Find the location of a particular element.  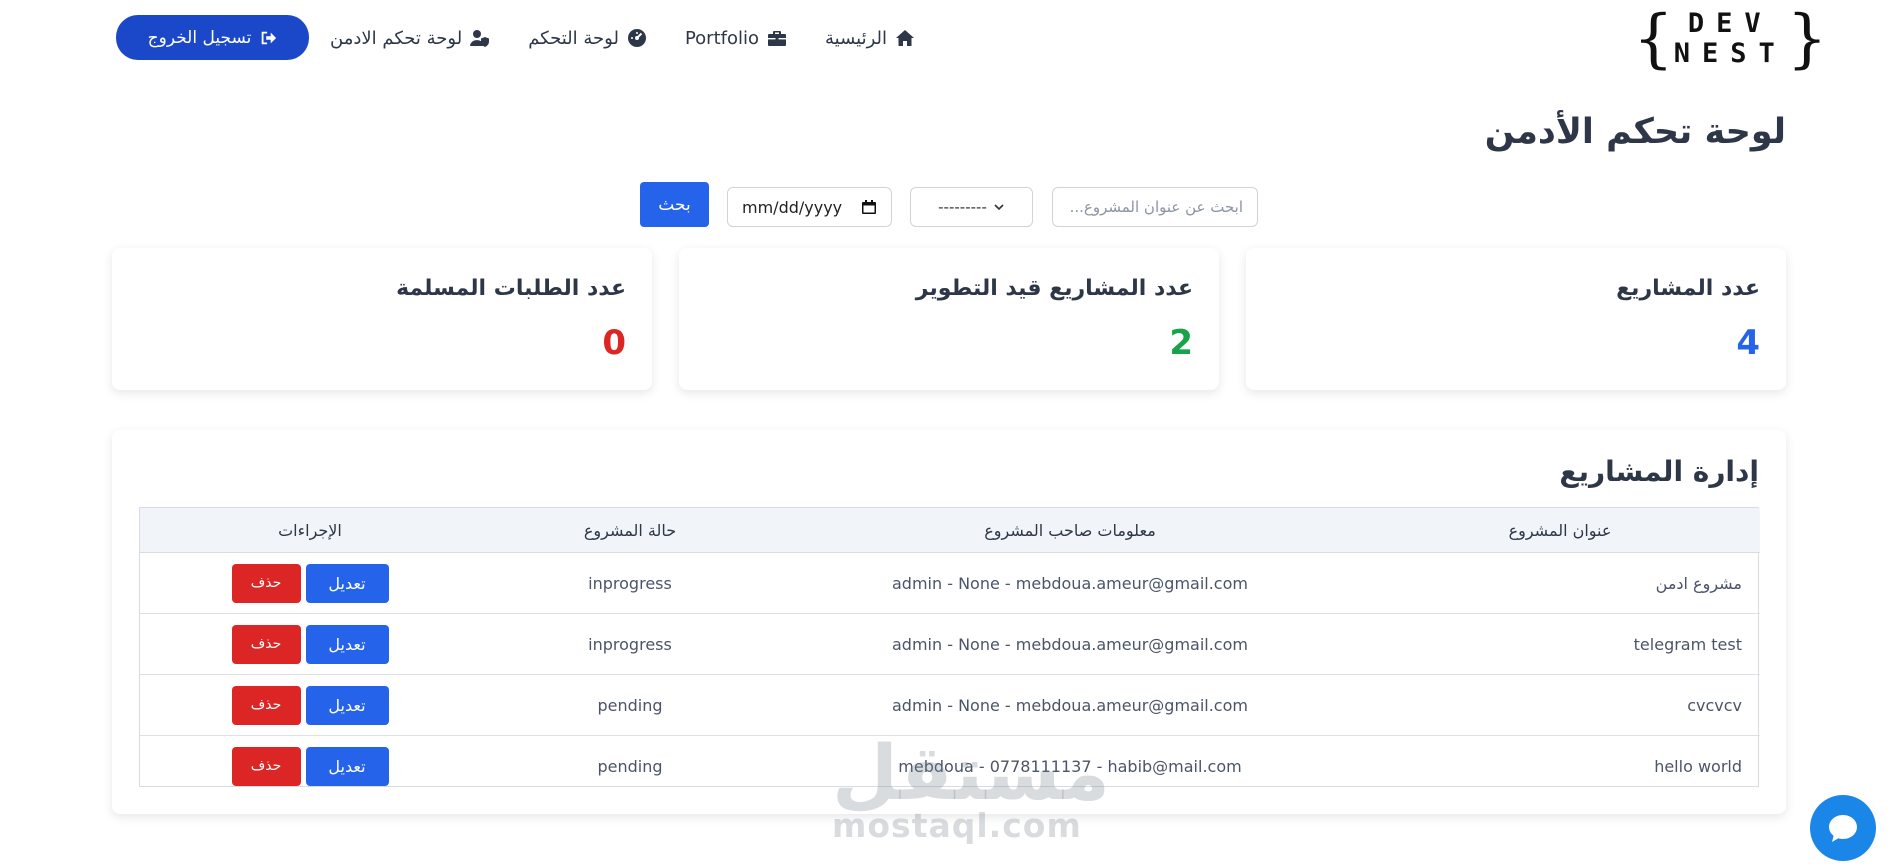

stat-value: 0 is located at coordinates (614, 343).